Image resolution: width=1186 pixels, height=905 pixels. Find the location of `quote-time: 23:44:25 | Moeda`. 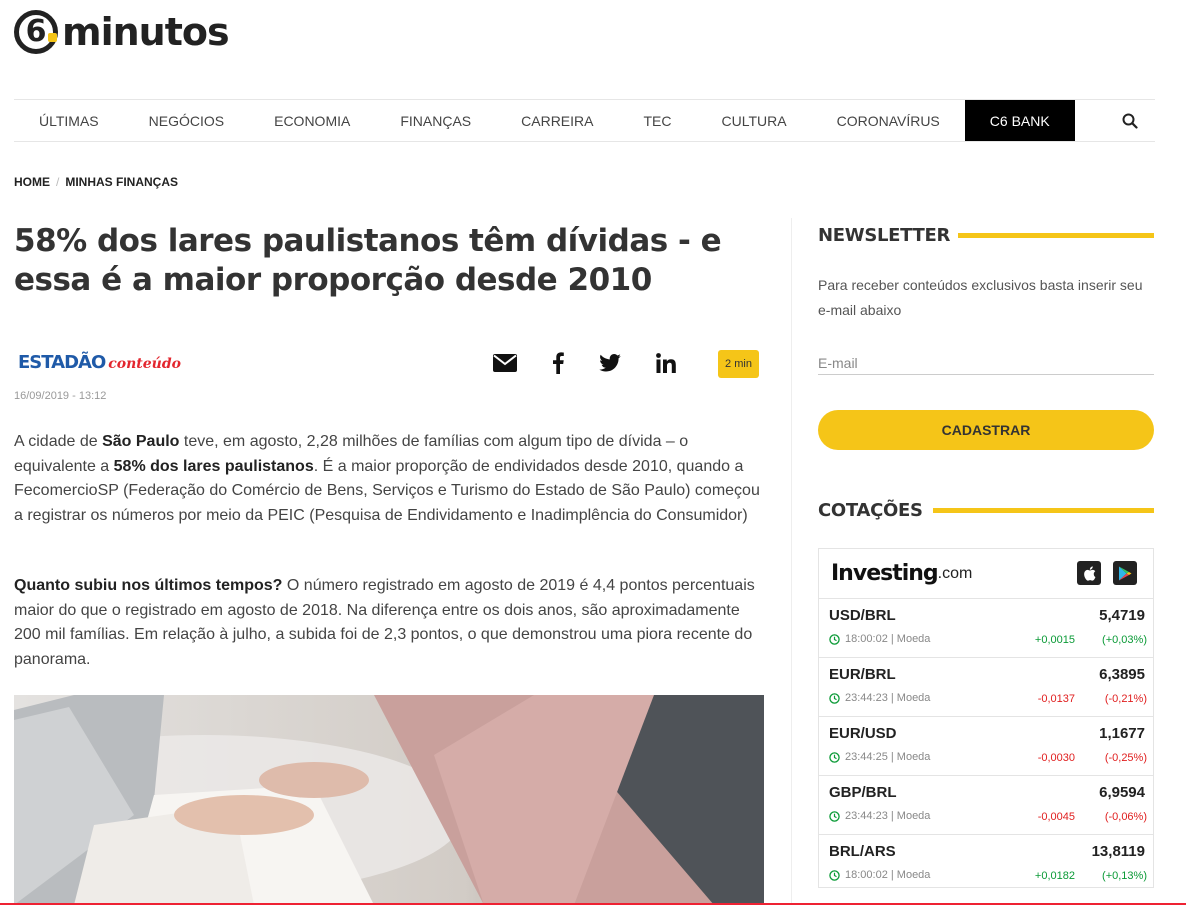

quote-time: 23:44:25 | Moeda is located at coordinates (888, 757).